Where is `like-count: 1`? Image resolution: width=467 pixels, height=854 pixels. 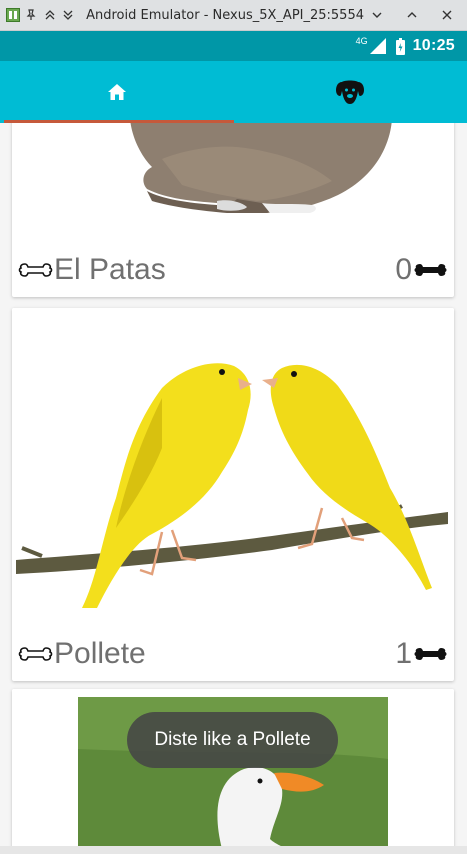
like-count: 1 is located at coordinates (403, 653).